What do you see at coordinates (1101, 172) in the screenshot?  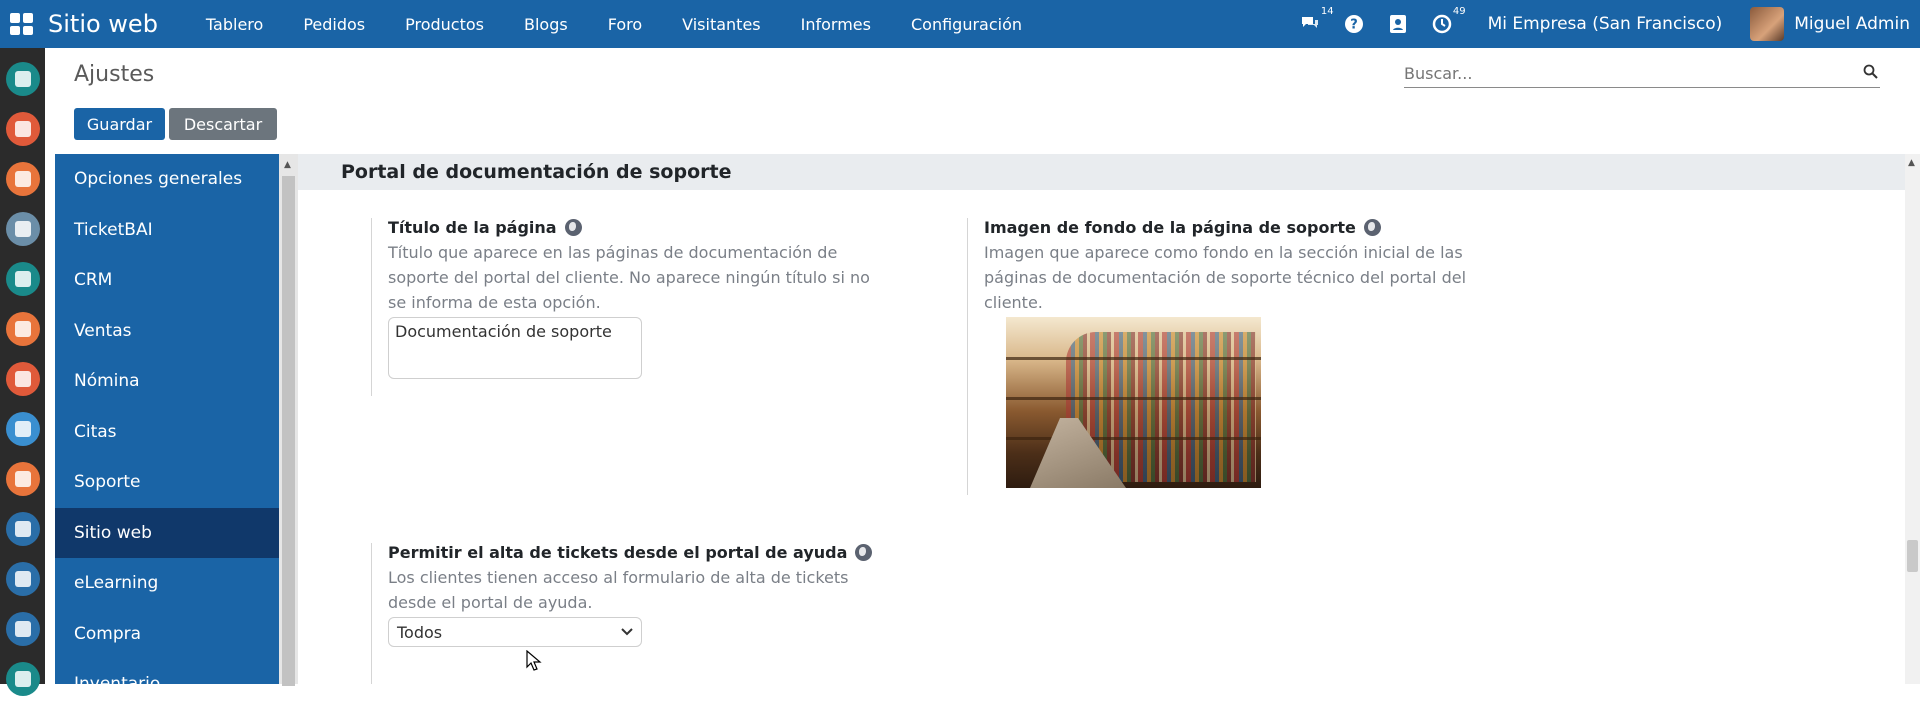 I see `section-header: Portal de documentación de soporte` at bounding box center [1101, 172].